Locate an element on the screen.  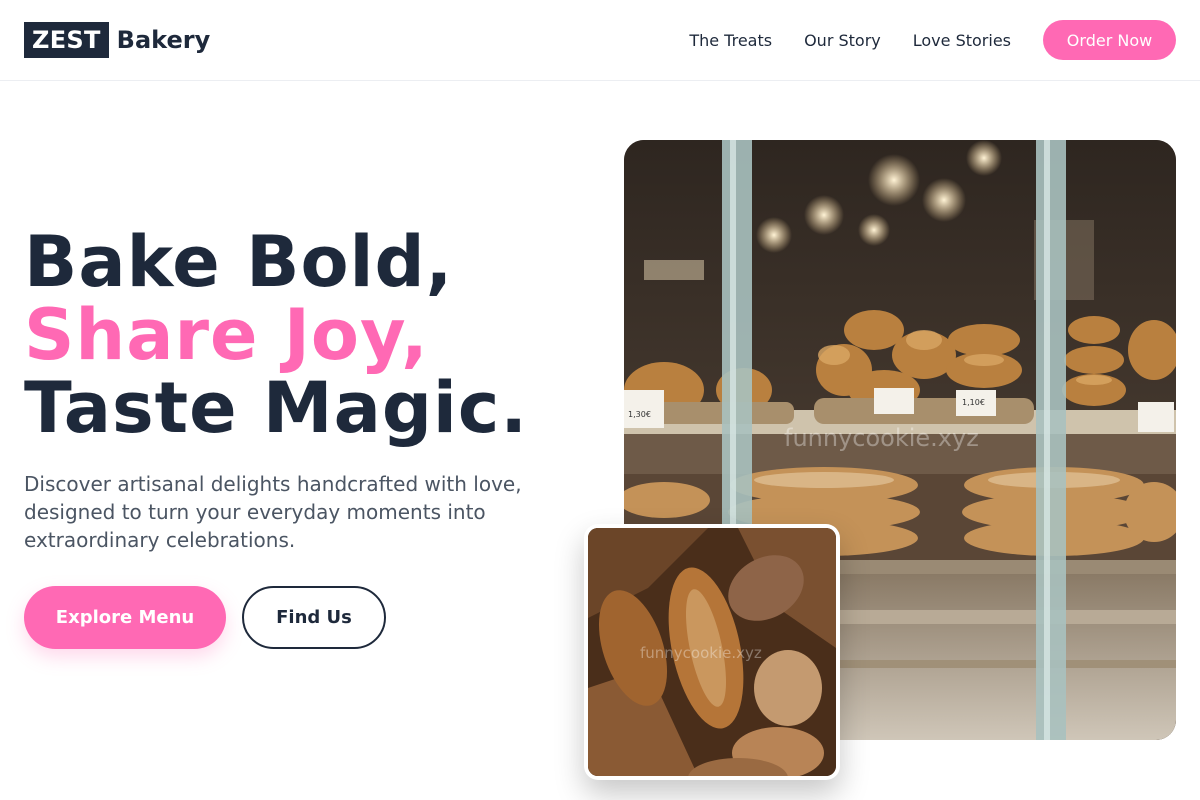
logo-mark: ZEST is located at coordinates (66, 40).